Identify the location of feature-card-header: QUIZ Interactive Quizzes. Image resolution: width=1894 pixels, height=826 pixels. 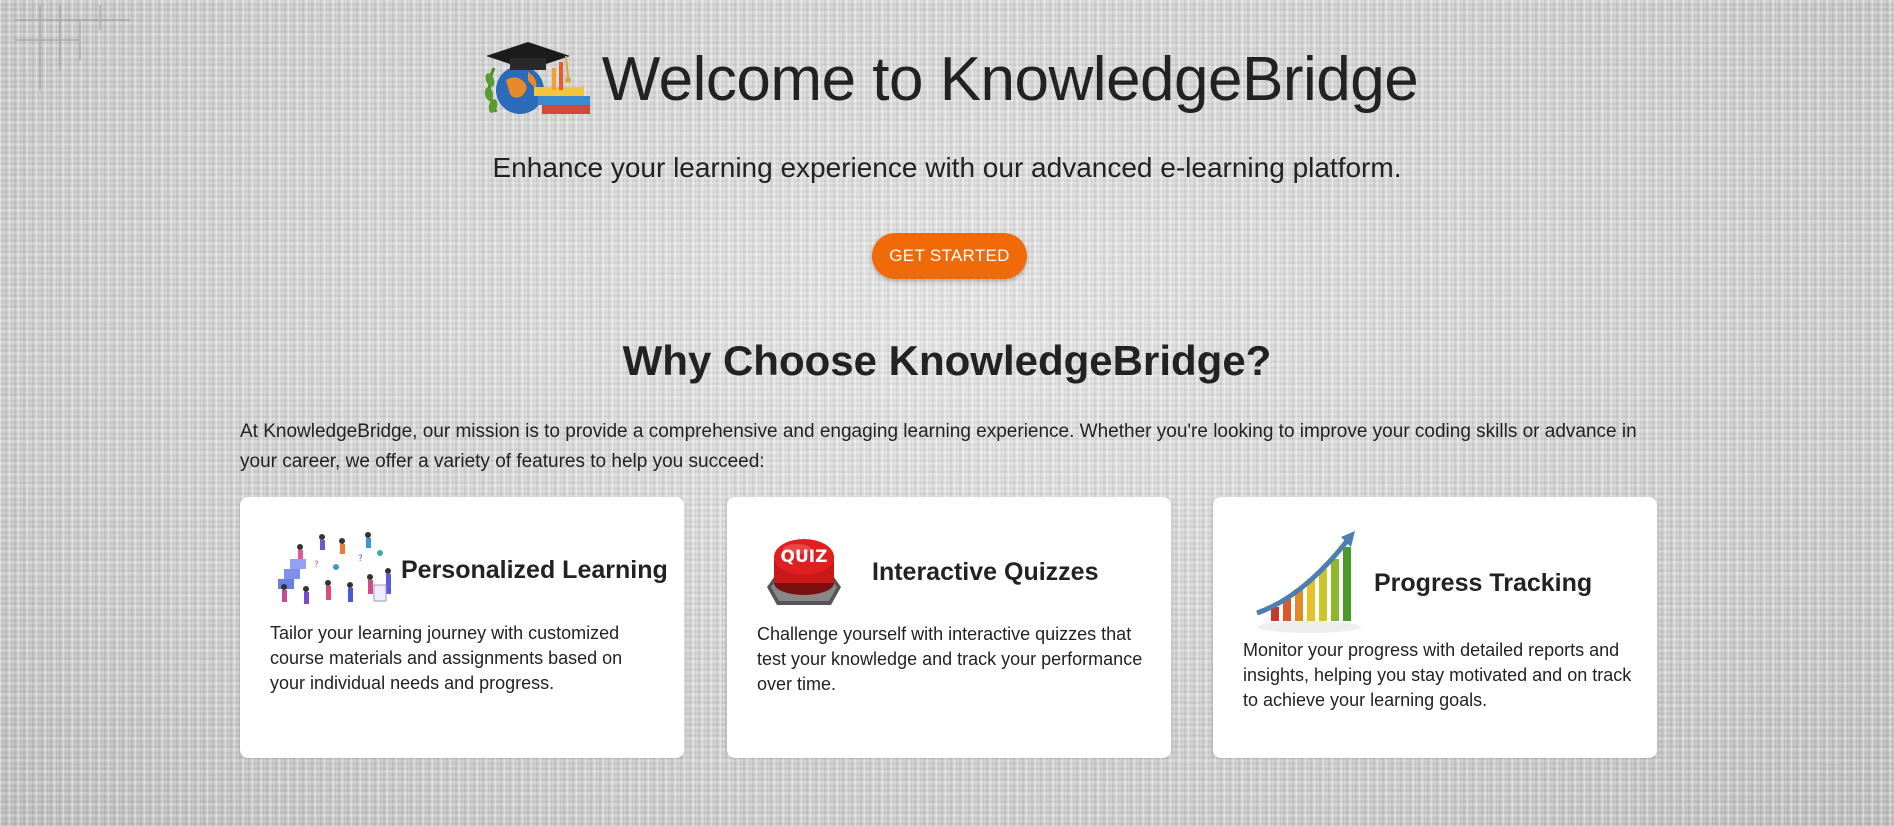
(927, 572).